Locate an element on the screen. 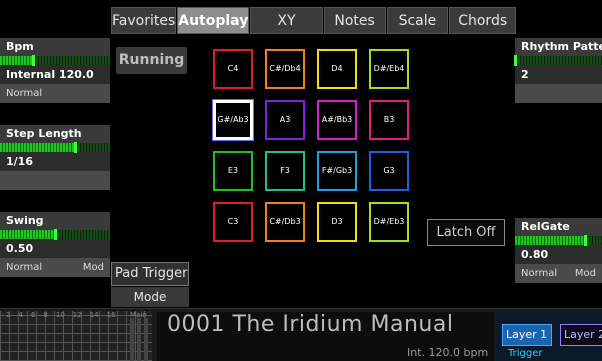 Image resolution: width=602 pixels, height=361 pixels. tab-autoplay: Autoplay is located at coordinates (213, 20).